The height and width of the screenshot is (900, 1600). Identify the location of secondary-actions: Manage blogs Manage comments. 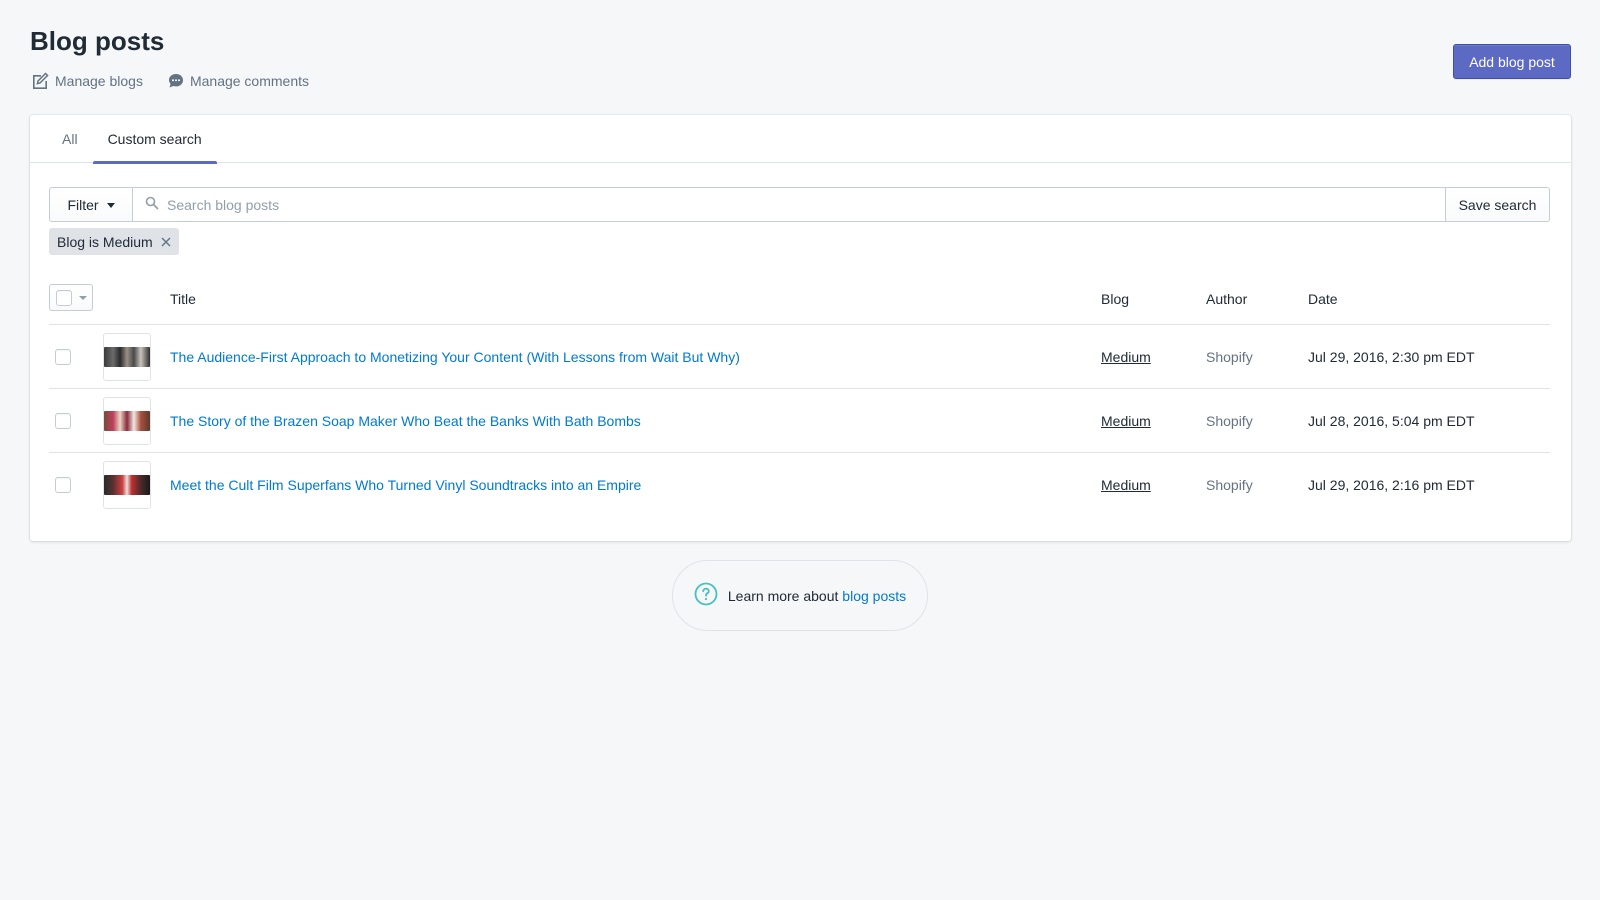
(169, 81).